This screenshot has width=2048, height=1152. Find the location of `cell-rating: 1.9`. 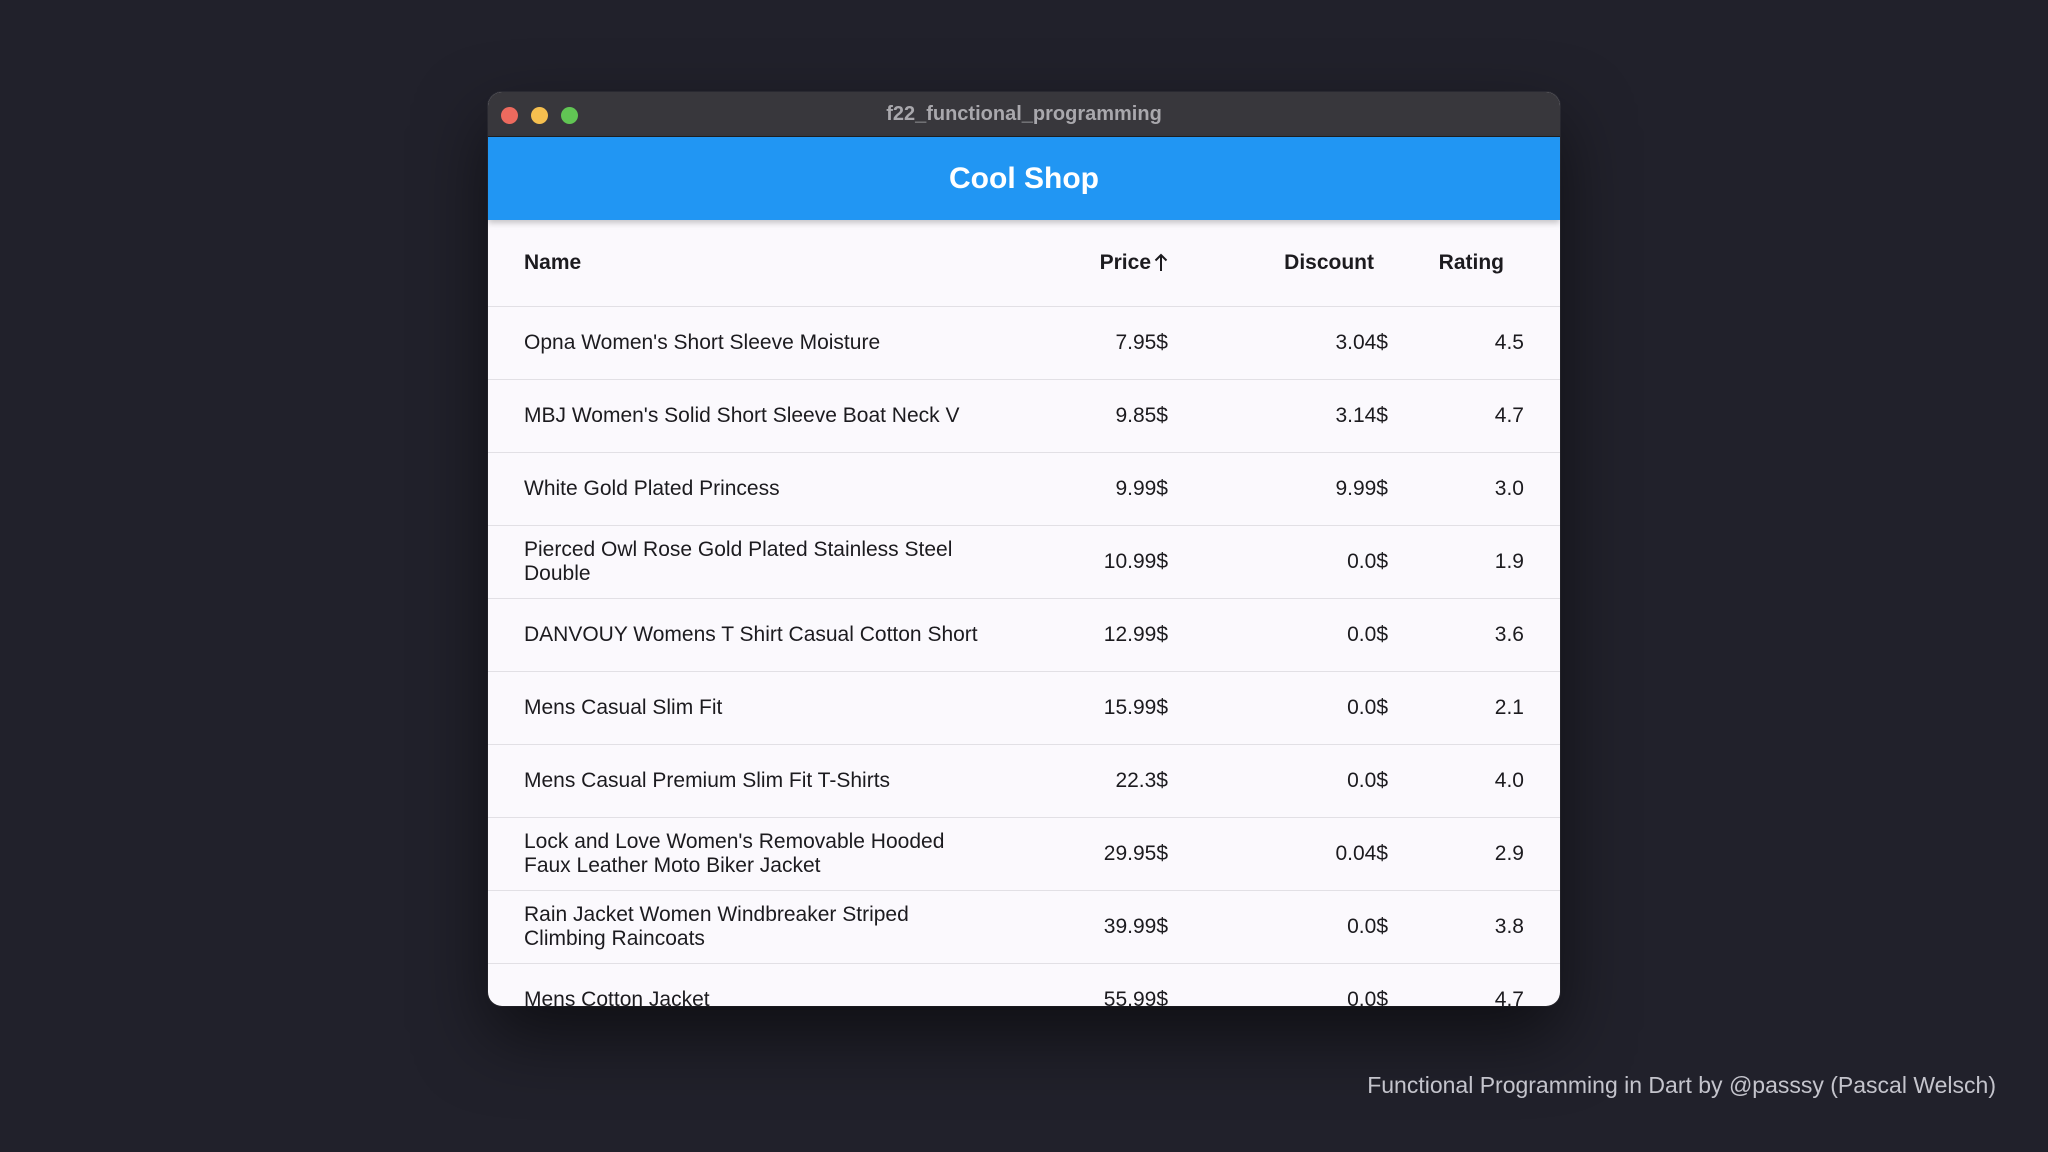

cell-rating: 1.9 is located at coordinates (1509, 561).